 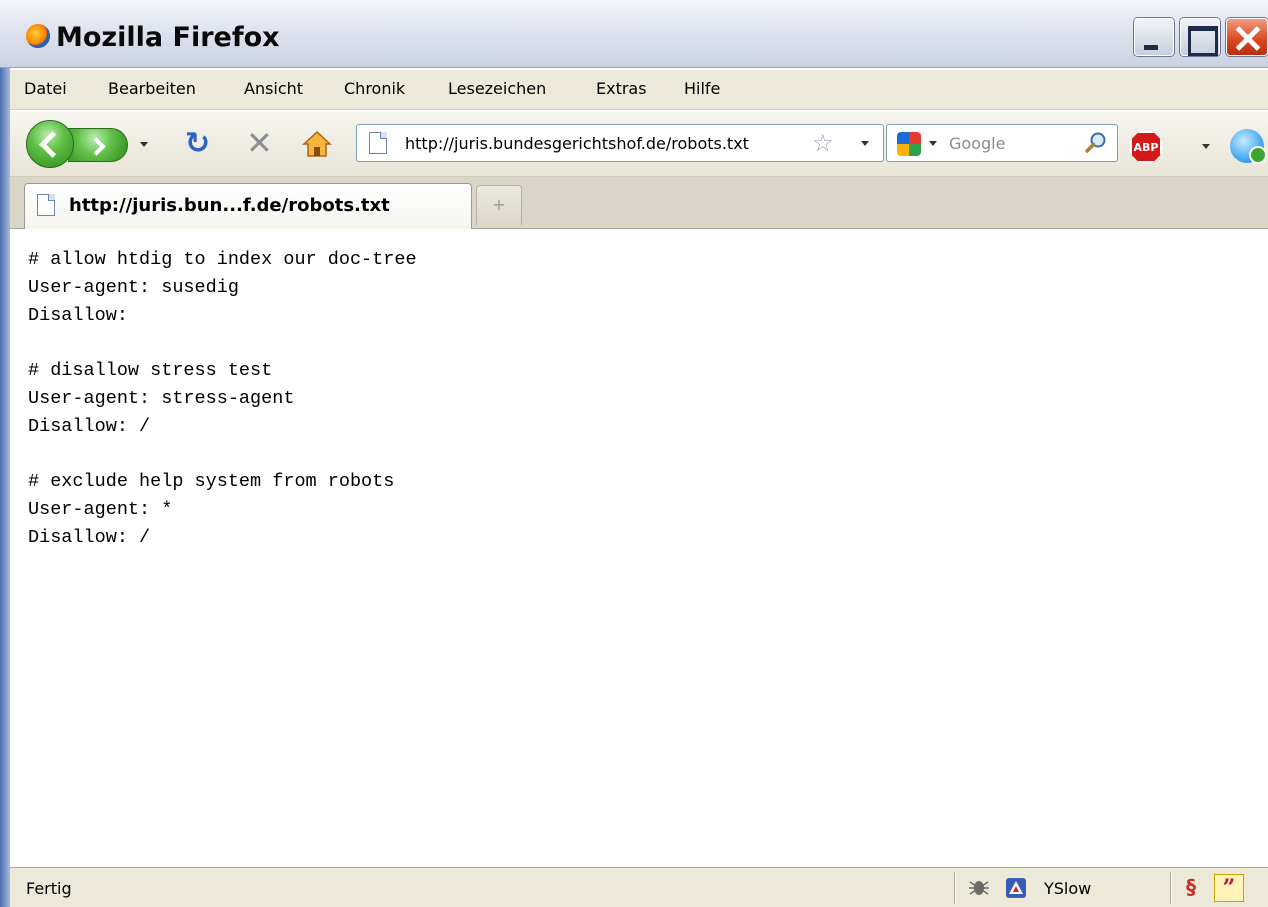 What do you see at coordinates (152, 88) in the screenshot?
I see `menu-bearbeiten: Bearbeiten` at bounding box center [152, 88].